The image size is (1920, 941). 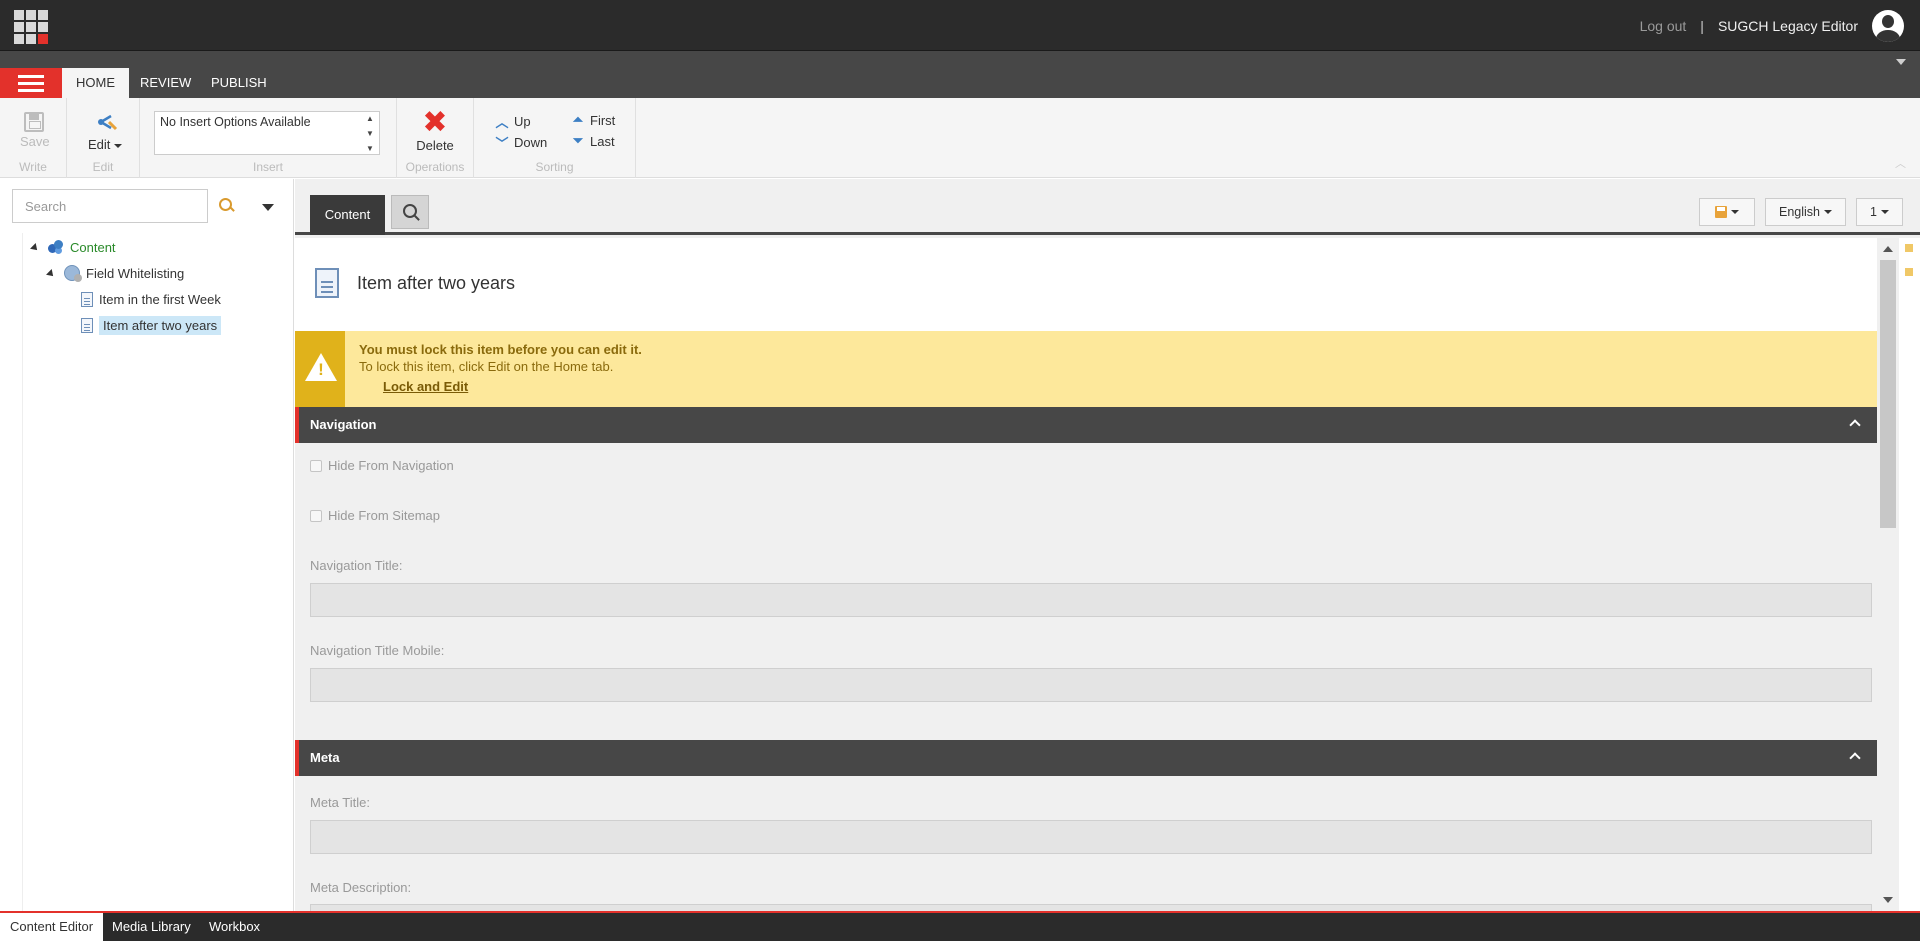 I want to click on scroll-up-icon, so click(x=1888, y=249).